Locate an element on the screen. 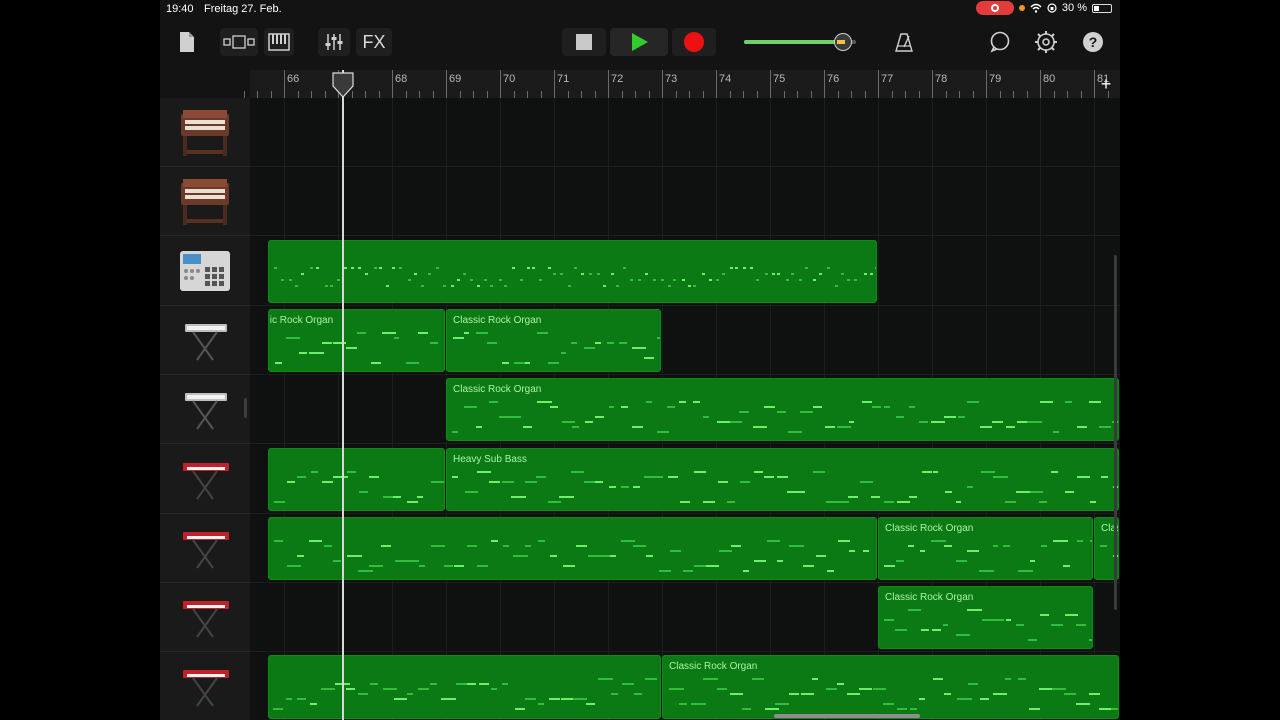  timeline-ruler: 66676869707172737475767778798081 is located at coordinates (681, 84).